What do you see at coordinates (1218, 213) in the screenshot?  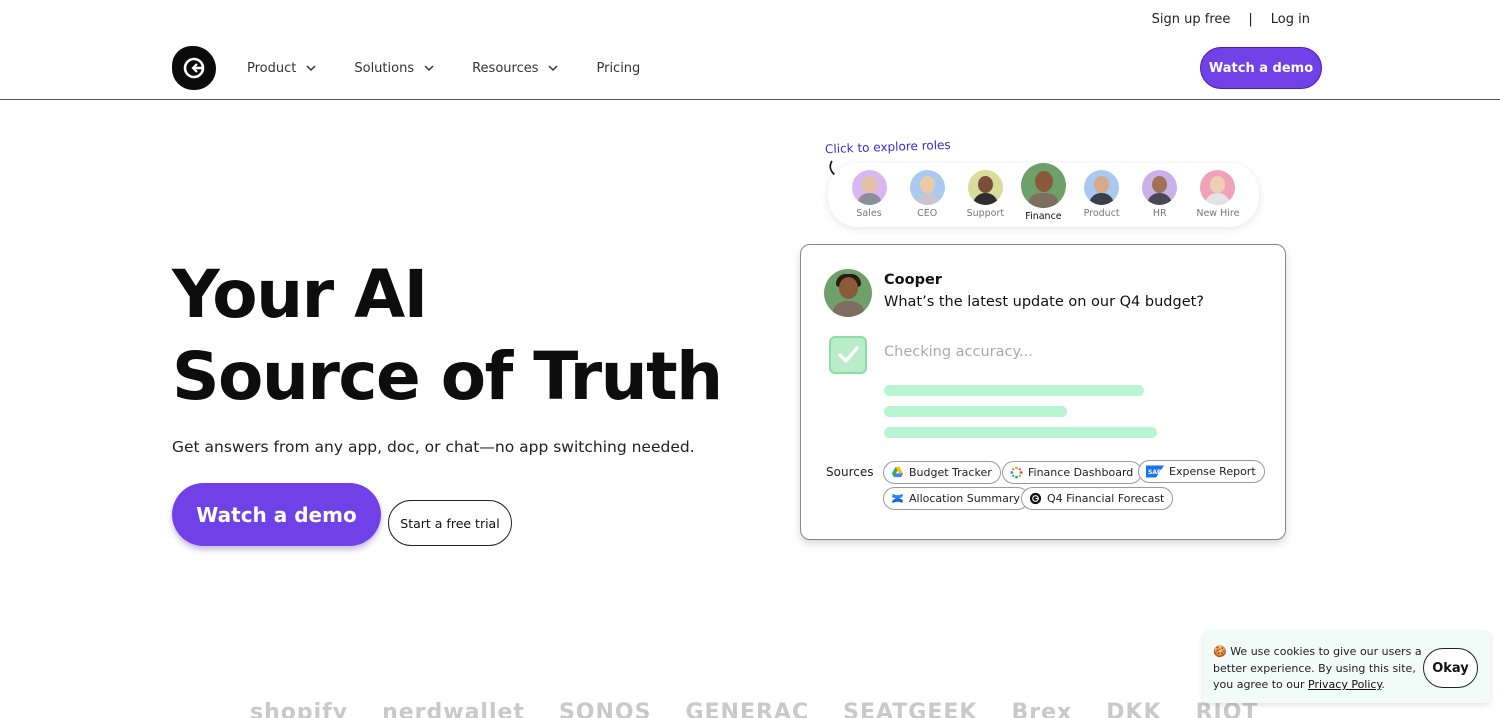 I see `role-label: New Hire` at bounding box center [1218, 213].